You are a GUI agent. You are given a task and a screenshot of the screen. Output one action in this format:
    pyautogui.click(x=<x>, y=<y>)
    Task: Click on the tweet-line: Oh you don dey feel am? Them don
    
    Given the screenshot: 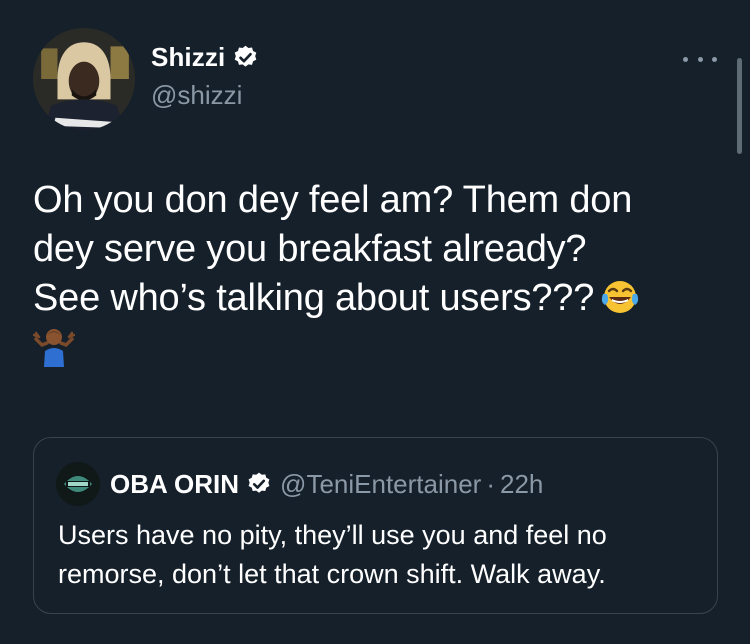 What is the action you would take?
    pyautogui.click(x=333, y=200)
    